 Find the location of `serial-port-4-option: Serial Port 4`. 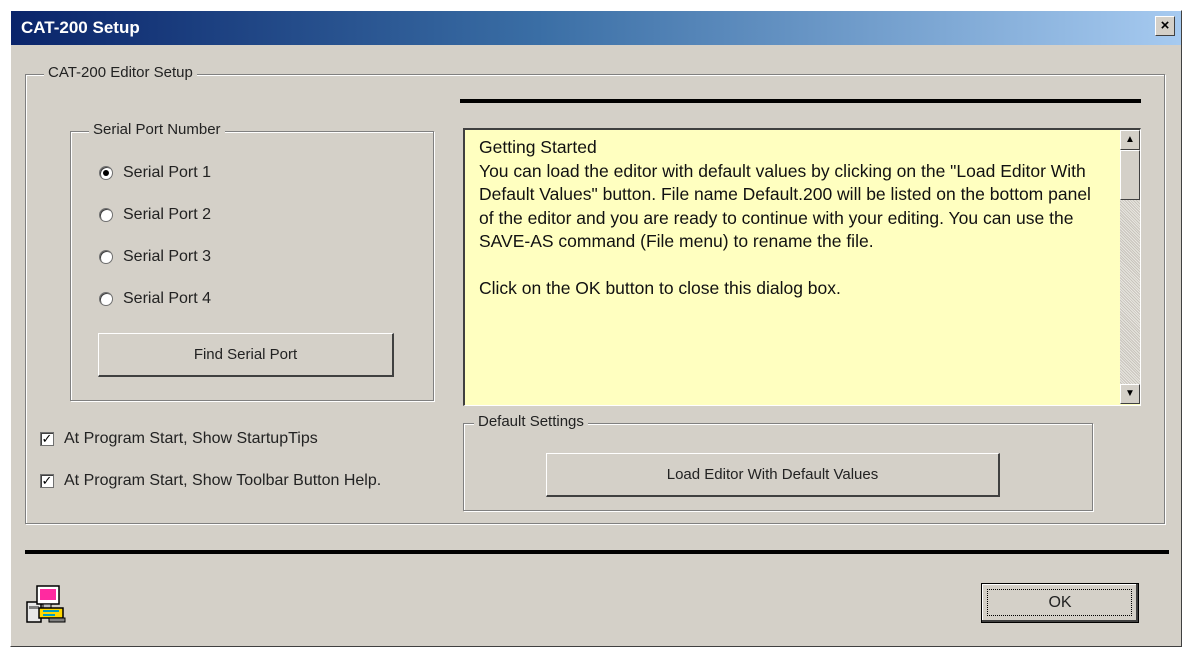

serial-port-4-option: Serial Port 4 is located at coordinates (155, 299).